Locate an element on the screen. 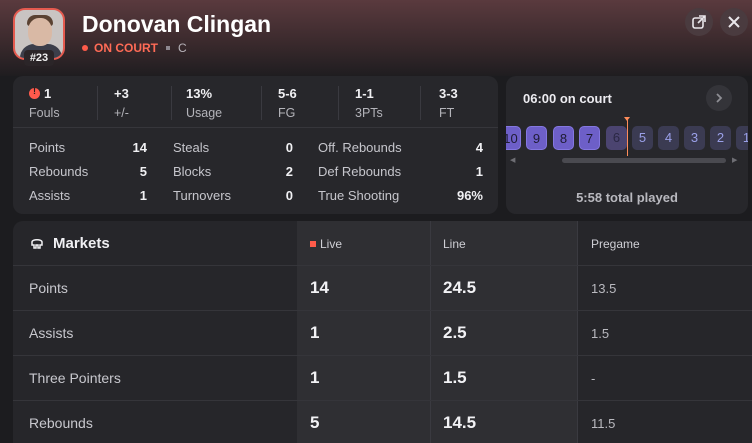 The image size is (752, 443). separator-dot is located at coordinates (168, 48).